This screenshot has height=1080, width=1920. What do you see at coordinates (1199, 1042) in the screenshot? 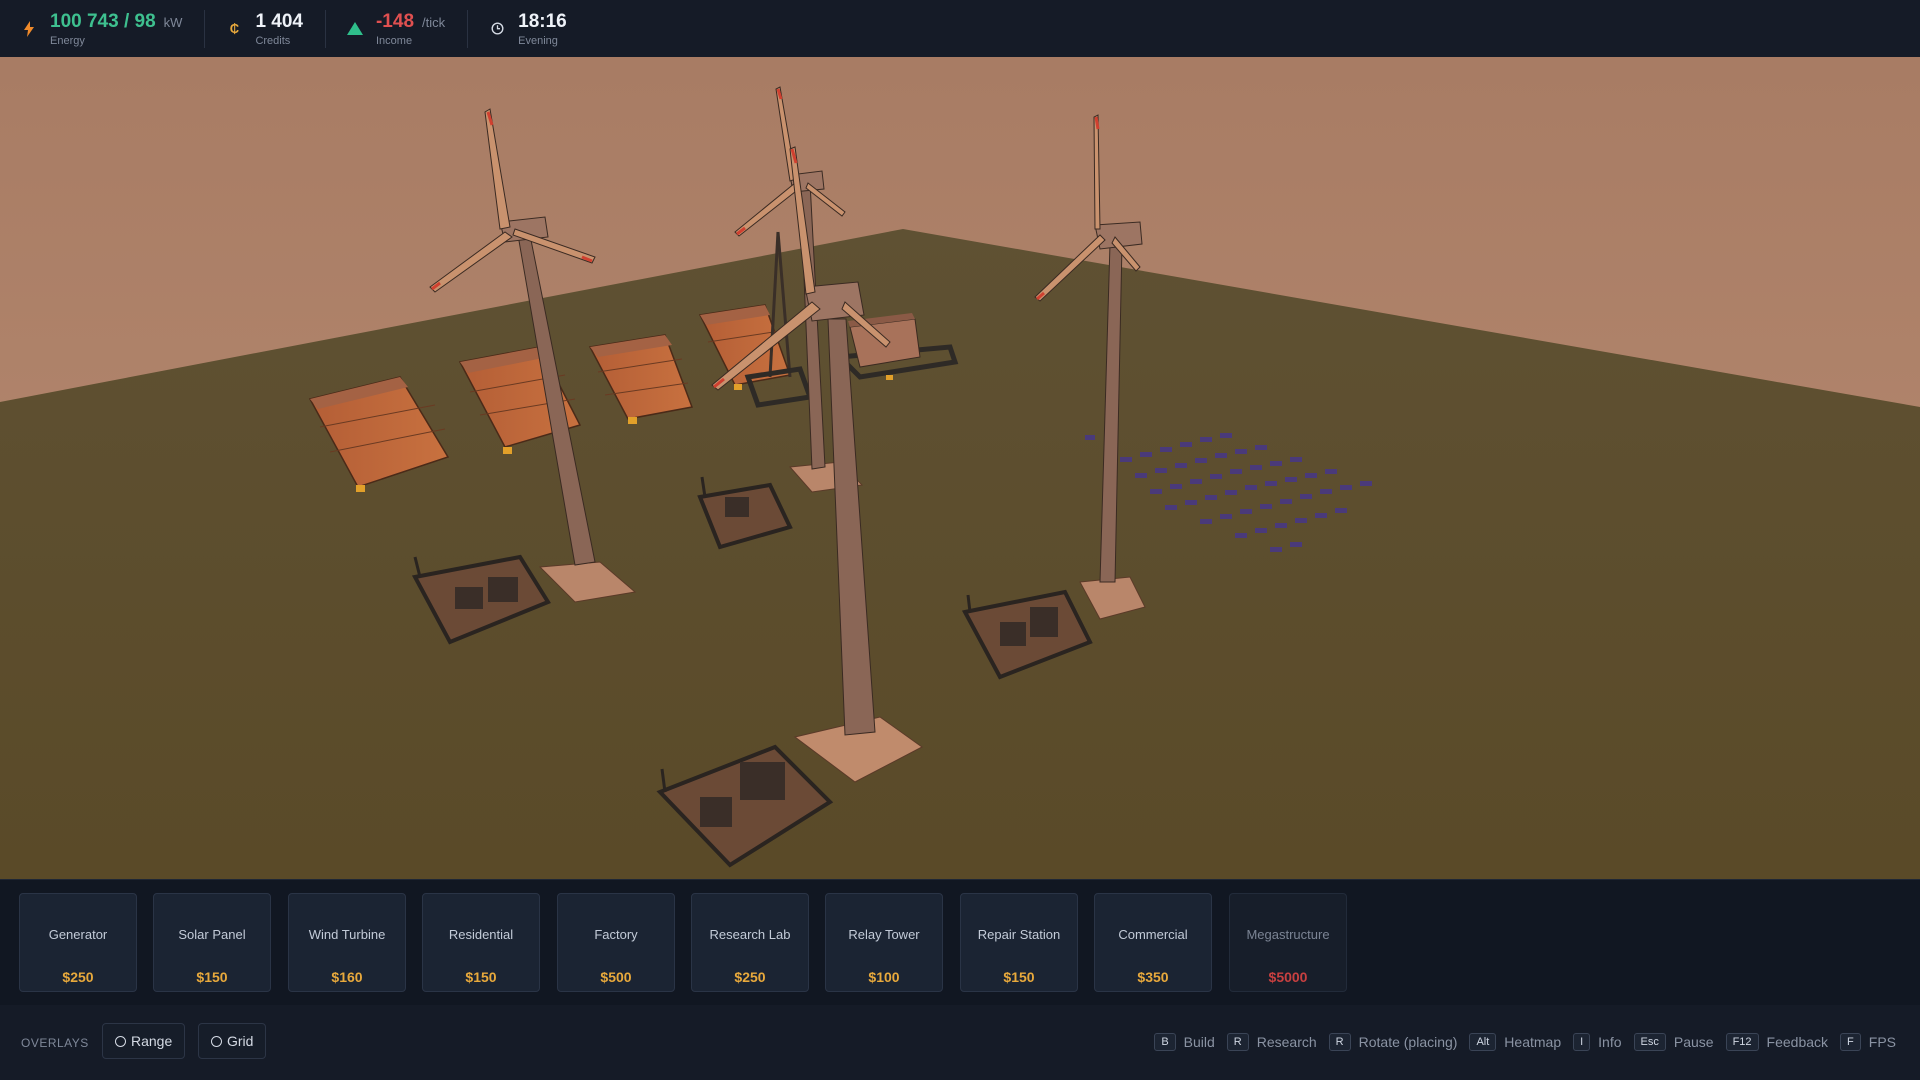
I see `shortcut-desc: Build` at bounding box center [1199, 1042].